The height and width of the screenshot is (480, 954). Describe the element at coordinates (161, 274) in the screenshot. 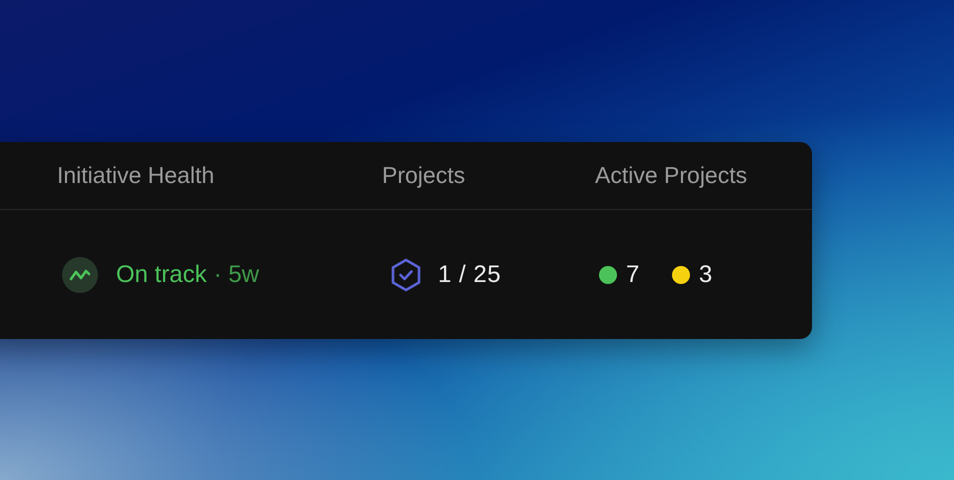

I see `health-status: On track` at that location.